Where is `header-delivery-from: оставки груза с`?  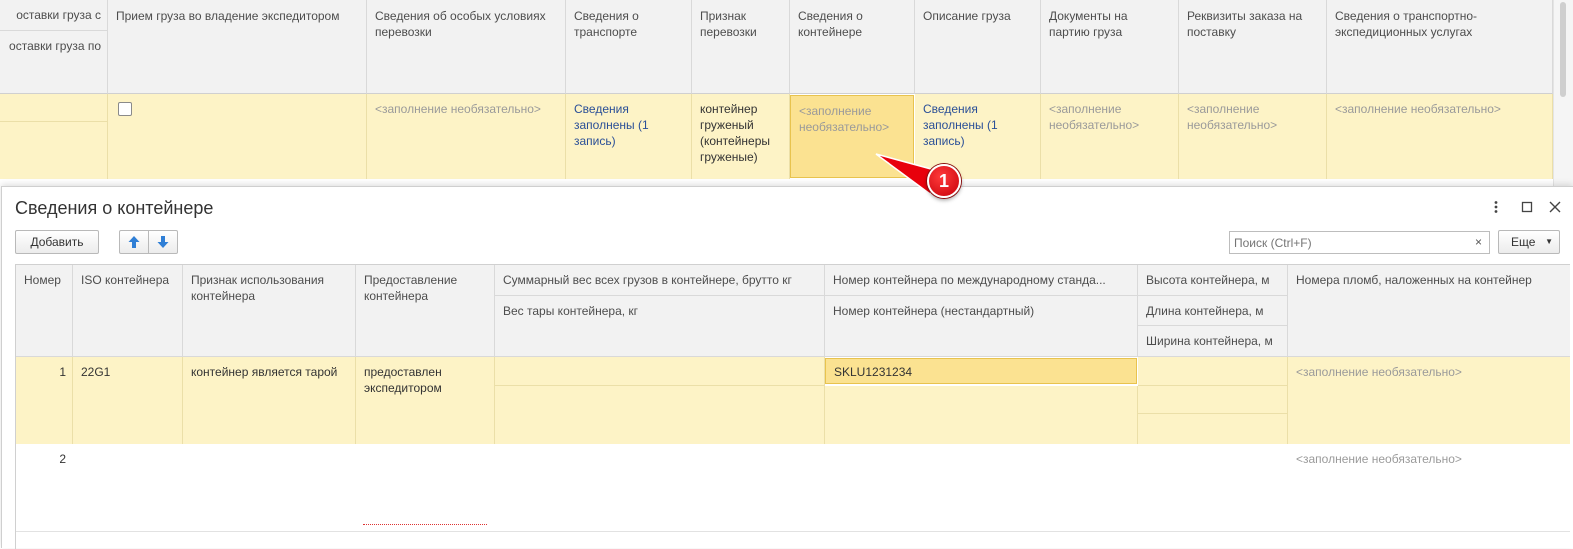 header-delivery-from: оставки груза с is located at coordinates (54, 15).